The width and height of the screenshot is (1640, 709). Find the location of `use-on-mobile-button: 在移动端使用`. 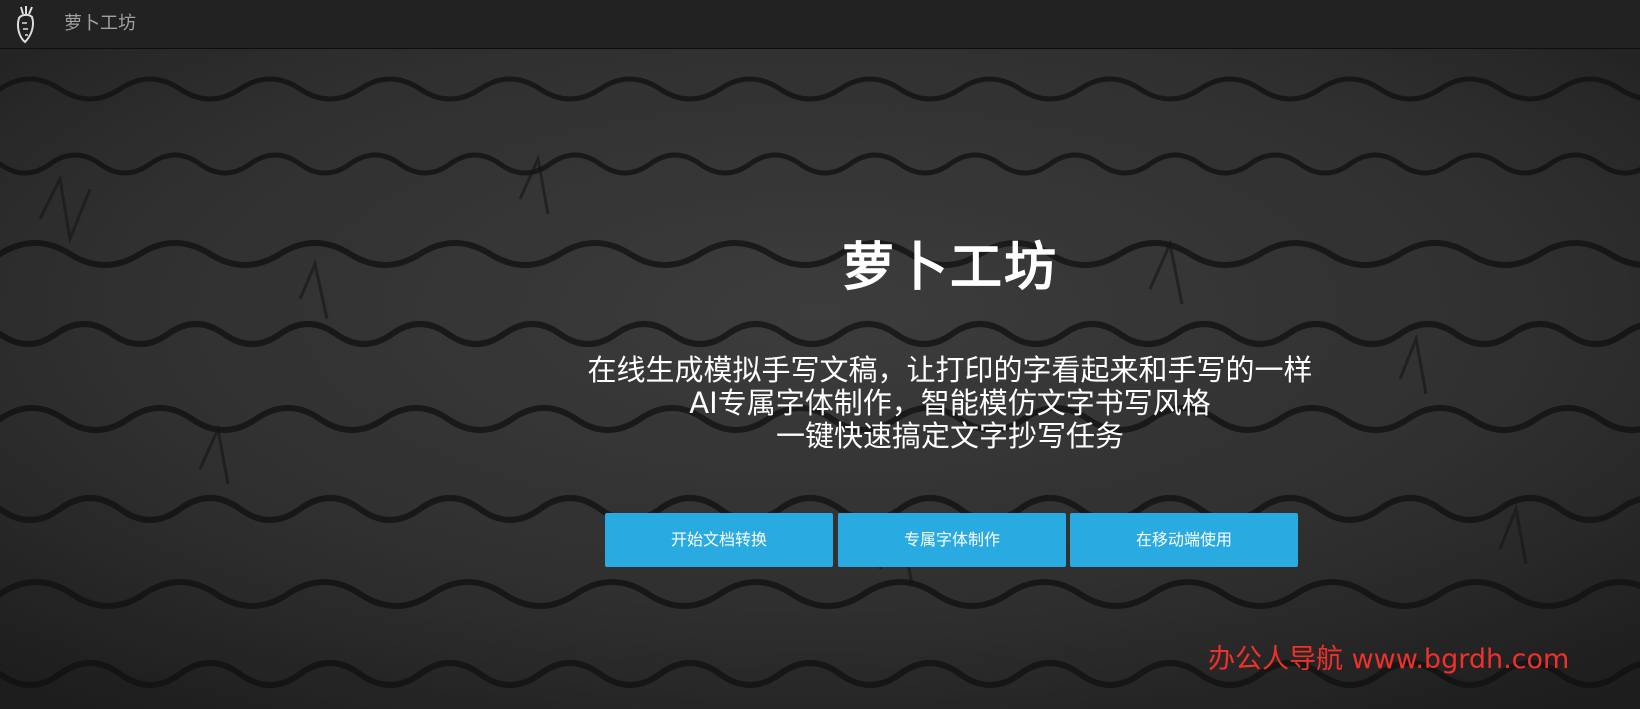

use-on-mobile-button: 在移动端使用 is located at coordinates (1184, 540).